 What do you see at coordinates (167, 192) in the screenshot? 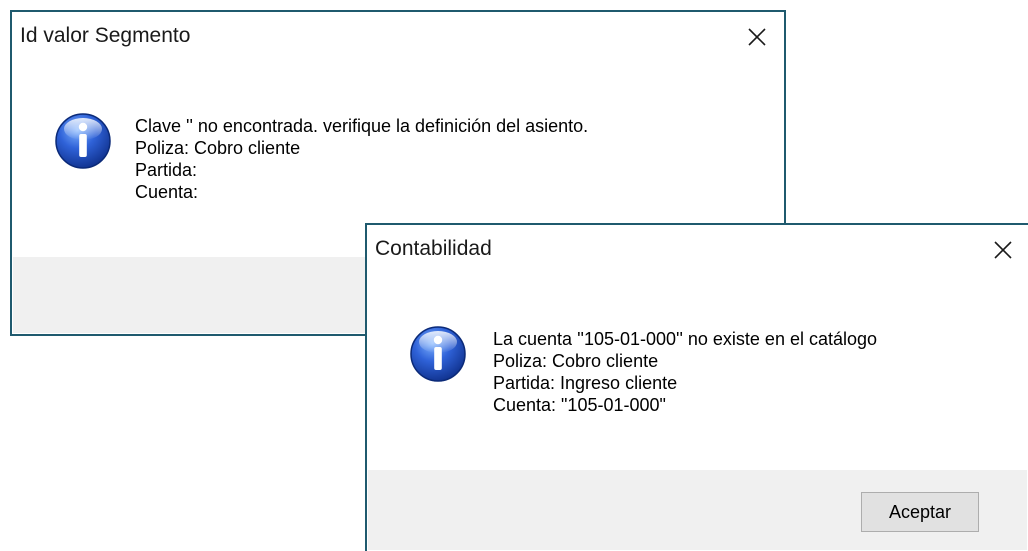
I see `message-line: Cuenta:` at bounding box center [167, 192].